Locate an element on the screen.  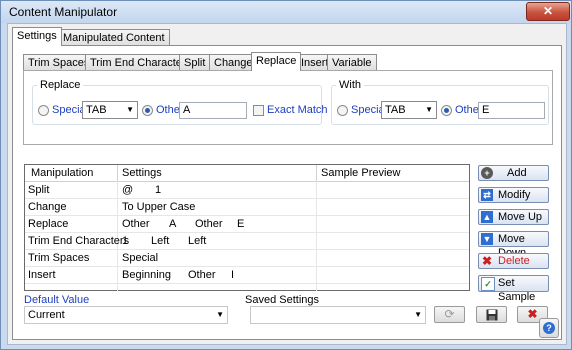
default-value-dropdown: Current ▼ is located at coordinates (126, 315).